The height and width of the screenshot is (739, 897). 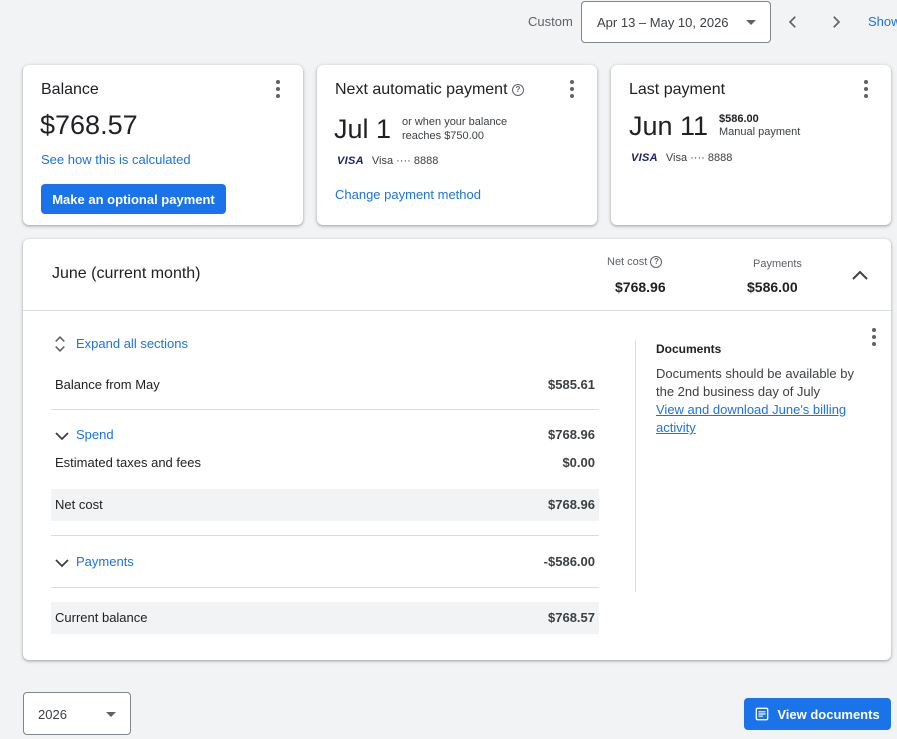 I want to click on collapse-button, so click(x=860, y=275).